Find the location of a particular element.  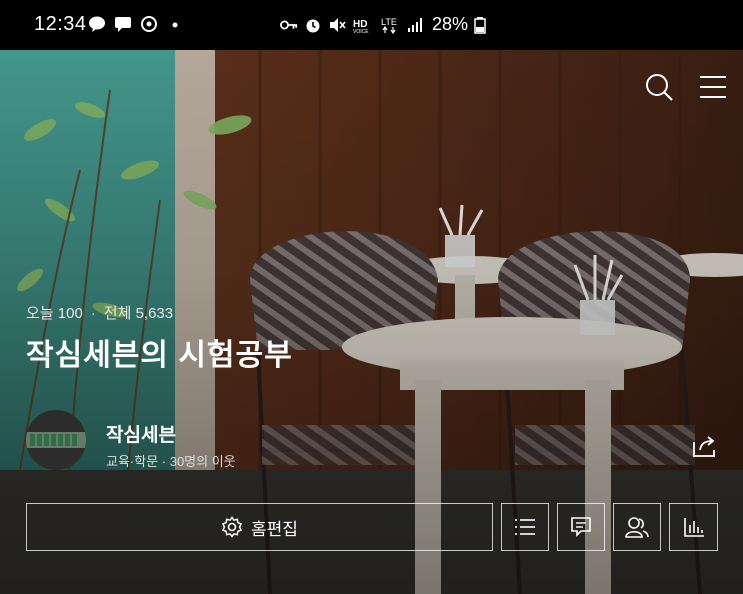

blogger-meta: 교육·학문 · 30명의 이웃 is located at coordinates (171, 461).